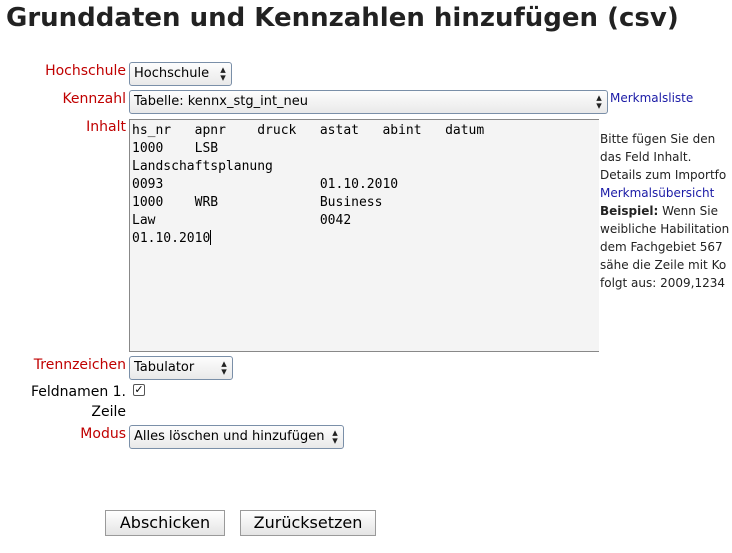 The height and width of the screenshot is (553, 732). What do you see at coordinates (103, 434) in the screenshot?
I see `modus-label: Modus` at bounding box center [103, 434].